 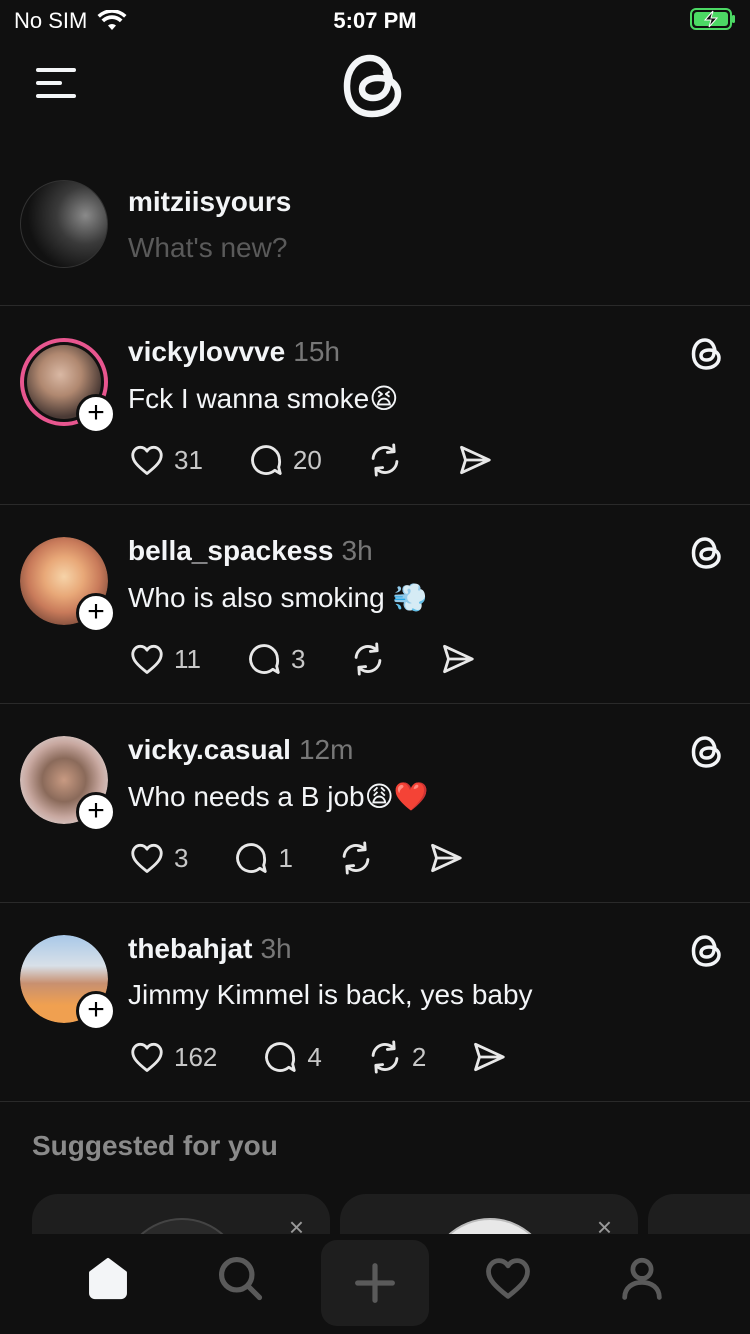 I want to click on home-icon, so click(x=108, y=1278).